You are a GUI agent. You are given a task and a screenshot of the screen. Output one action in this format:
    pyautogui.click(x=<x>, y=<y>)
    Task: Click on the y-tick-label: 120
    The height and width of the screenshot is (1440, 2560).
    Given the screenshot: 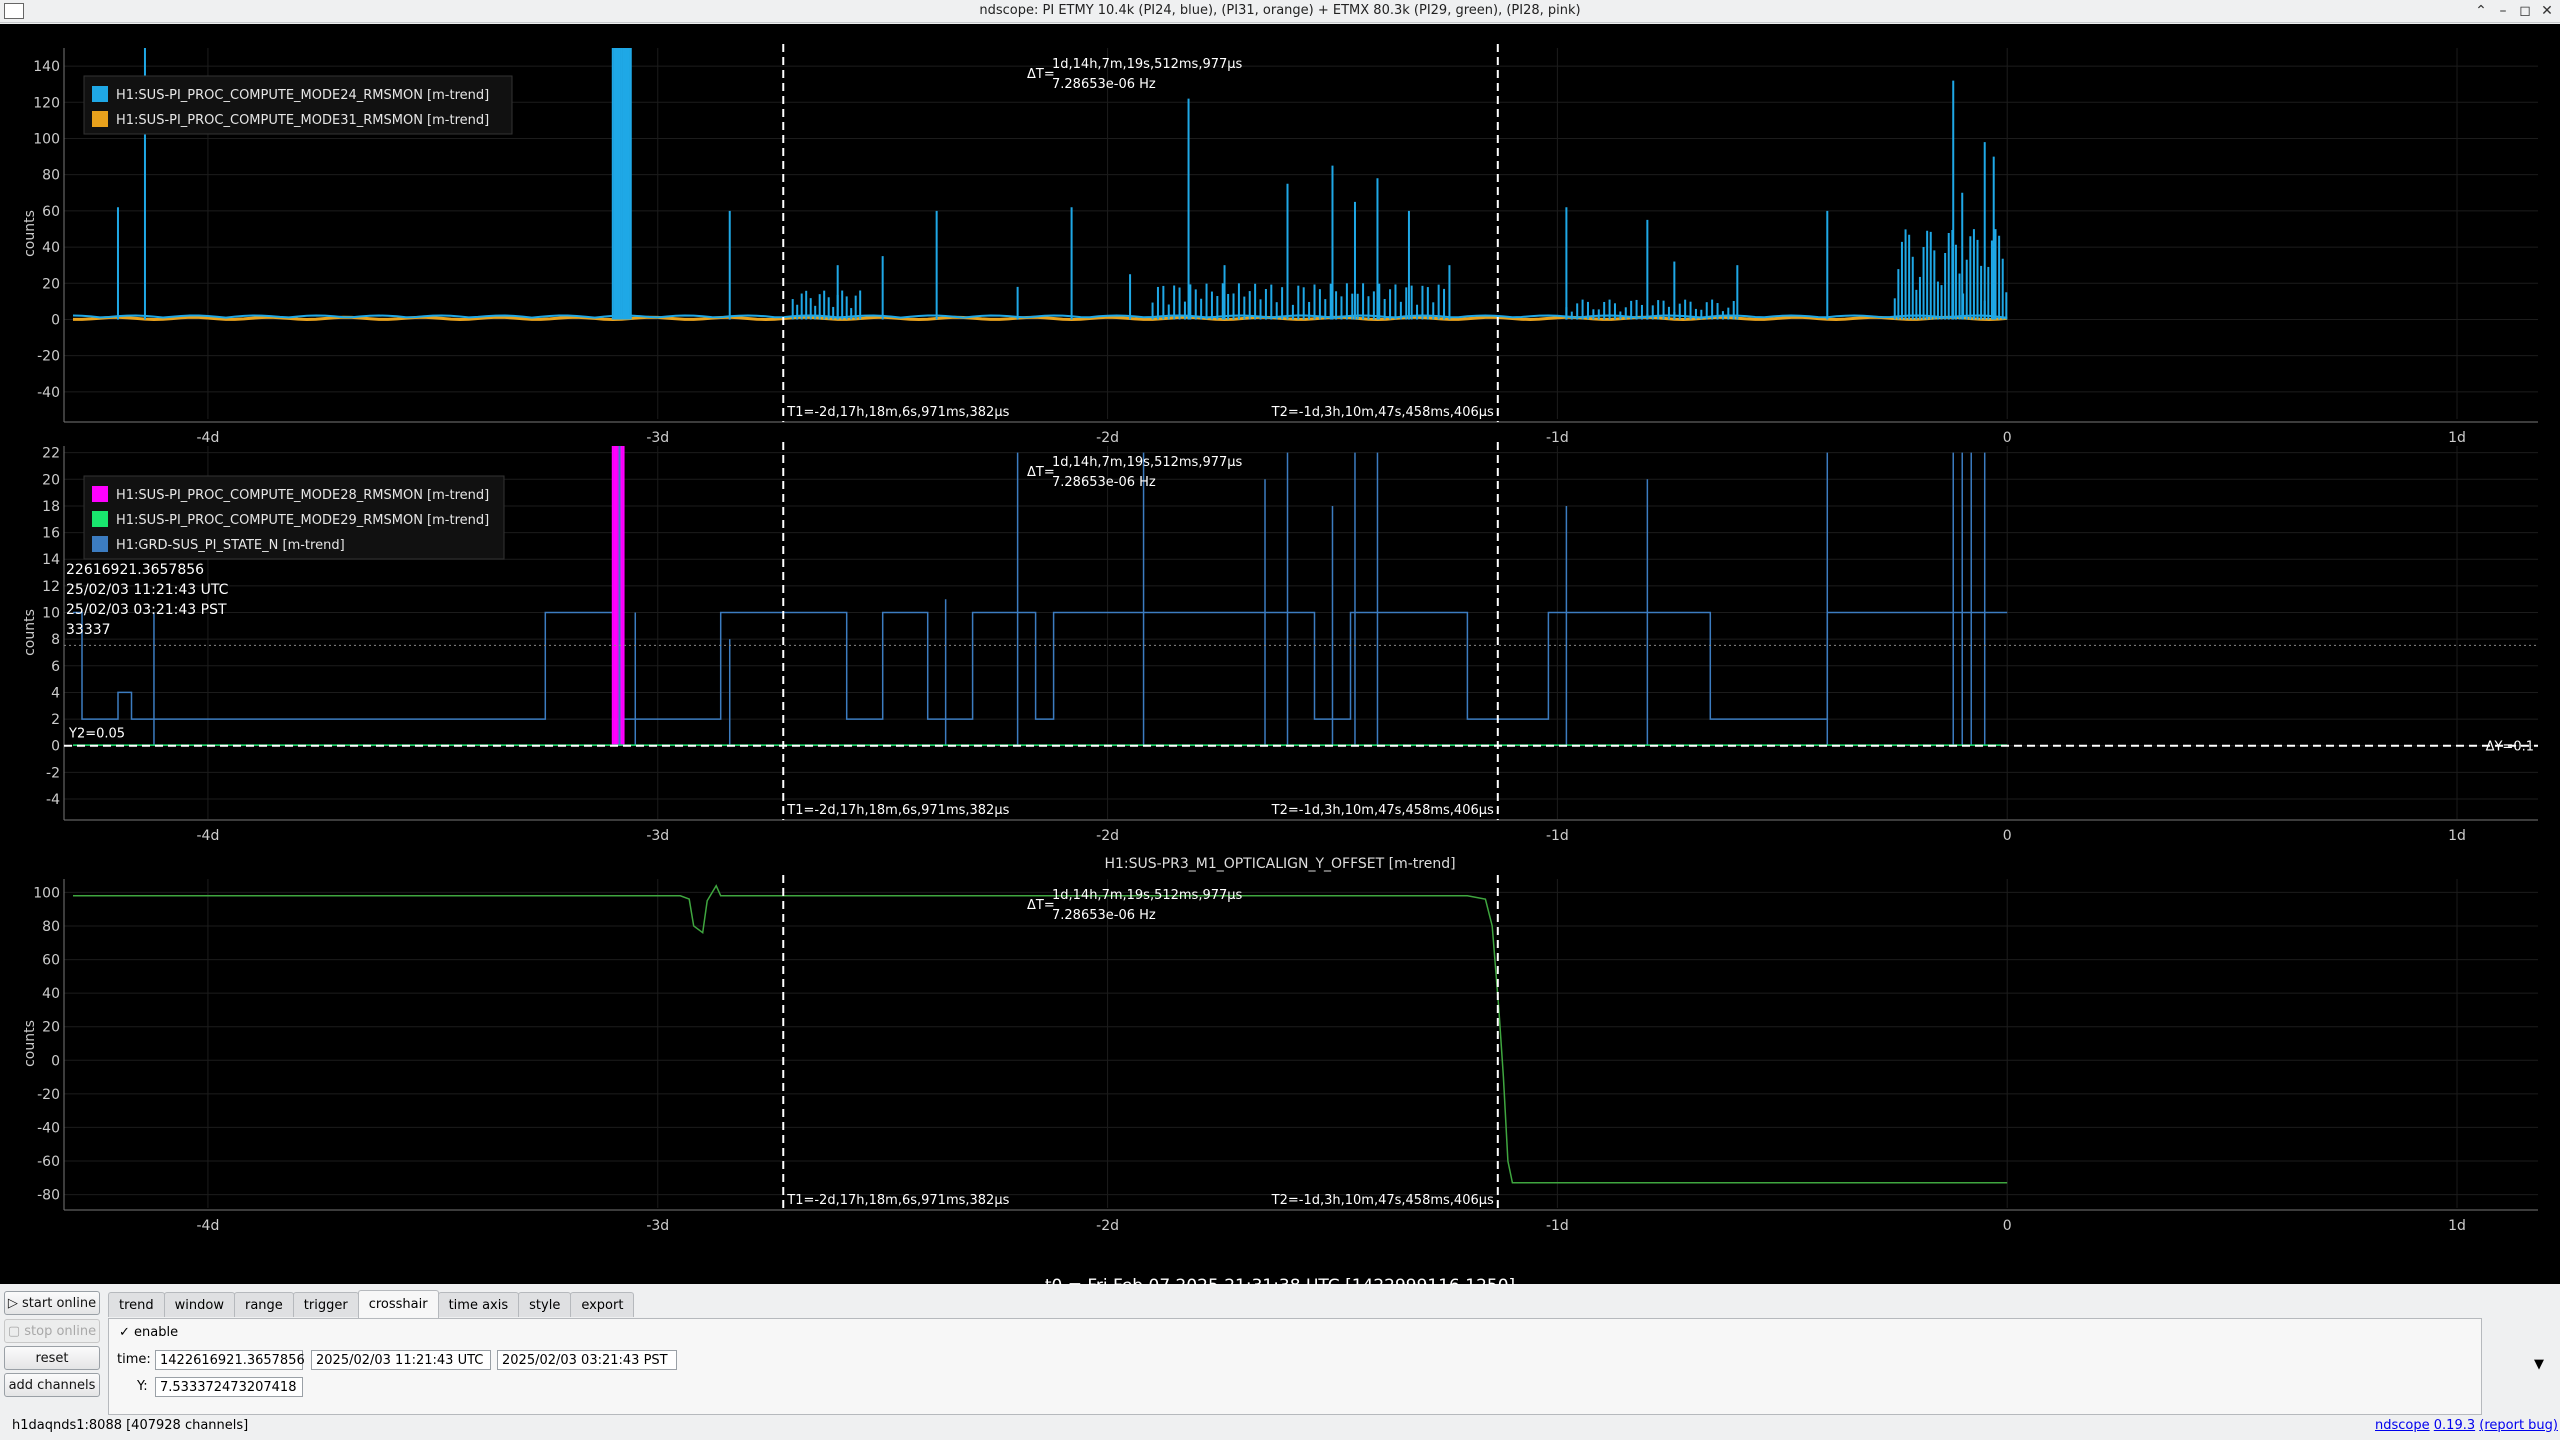 What is the action you would take?
    pyautogui.click(x=46, y=103)
    